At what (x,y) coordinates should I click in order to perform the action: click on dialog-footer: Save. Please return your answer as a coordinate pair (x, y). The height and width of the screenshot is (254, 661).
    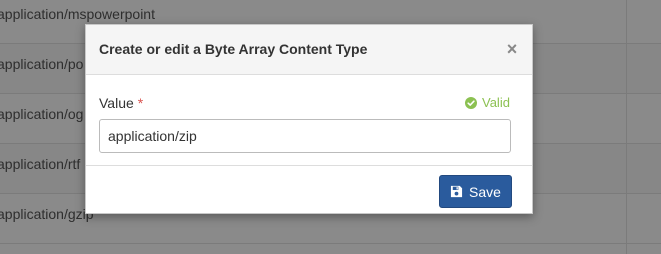
    Looking at the image, I should click on (309, 189).